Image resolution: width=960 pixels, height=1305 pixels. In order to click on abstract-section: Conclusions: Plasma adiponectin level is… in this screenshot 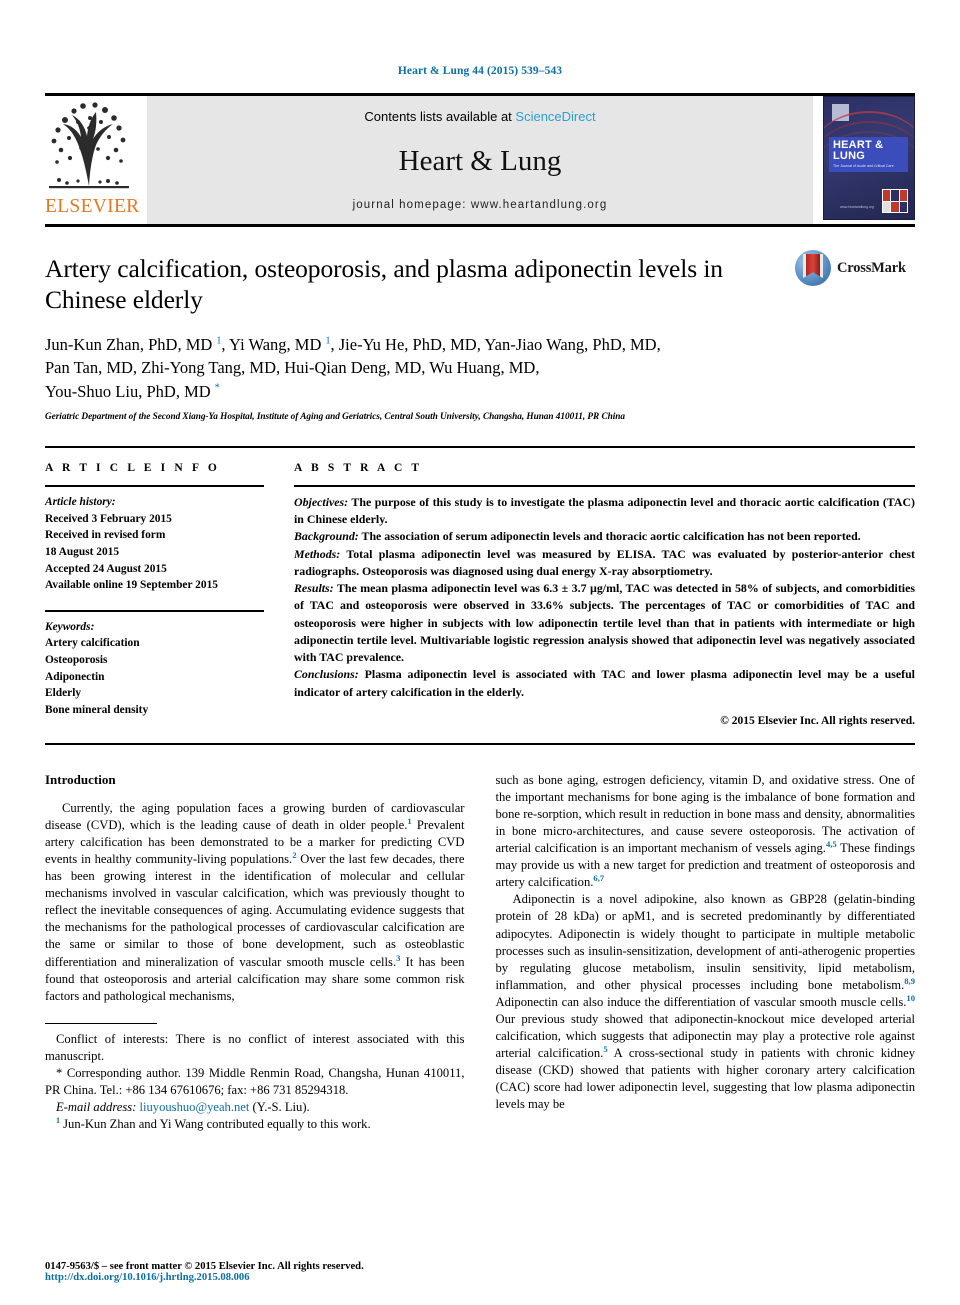, I will do `click(604, 683)`.